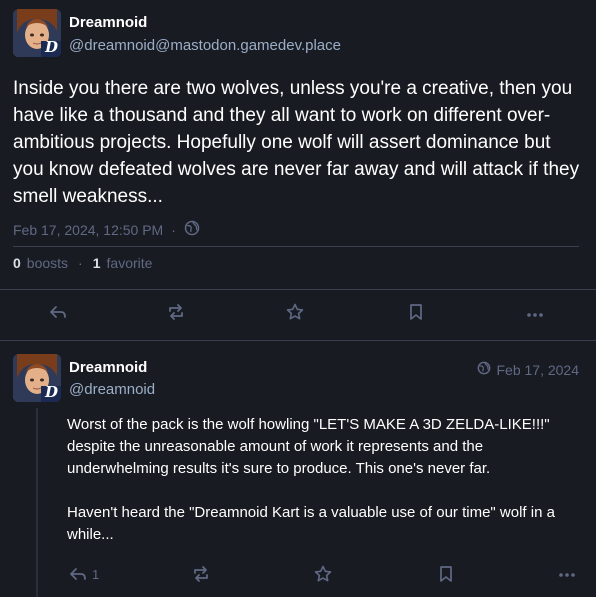 This screenshot has height=597, width=596. I want to click on more-icon, so click(567, 575).